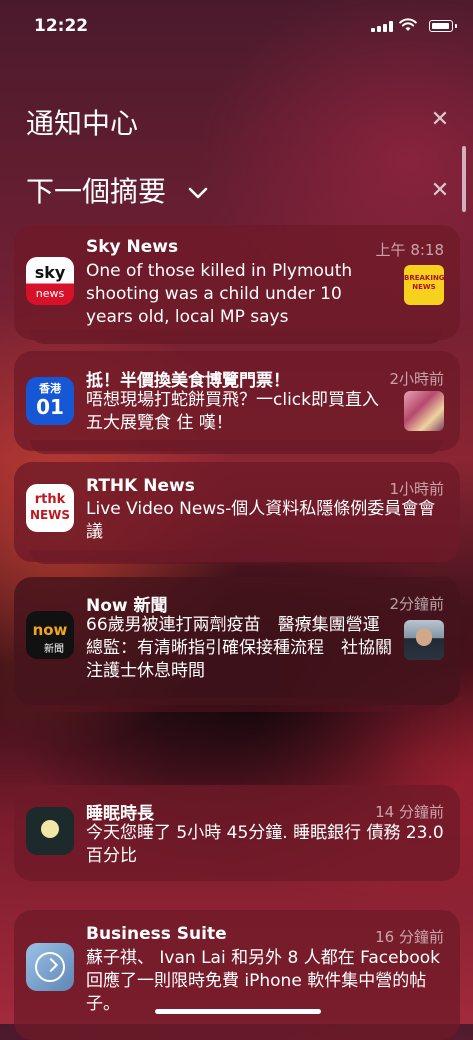 Image resolution: width=473 pixels, height=1040 pixels. I want to click on notification-app-name: Sky News, so click(132, 247).